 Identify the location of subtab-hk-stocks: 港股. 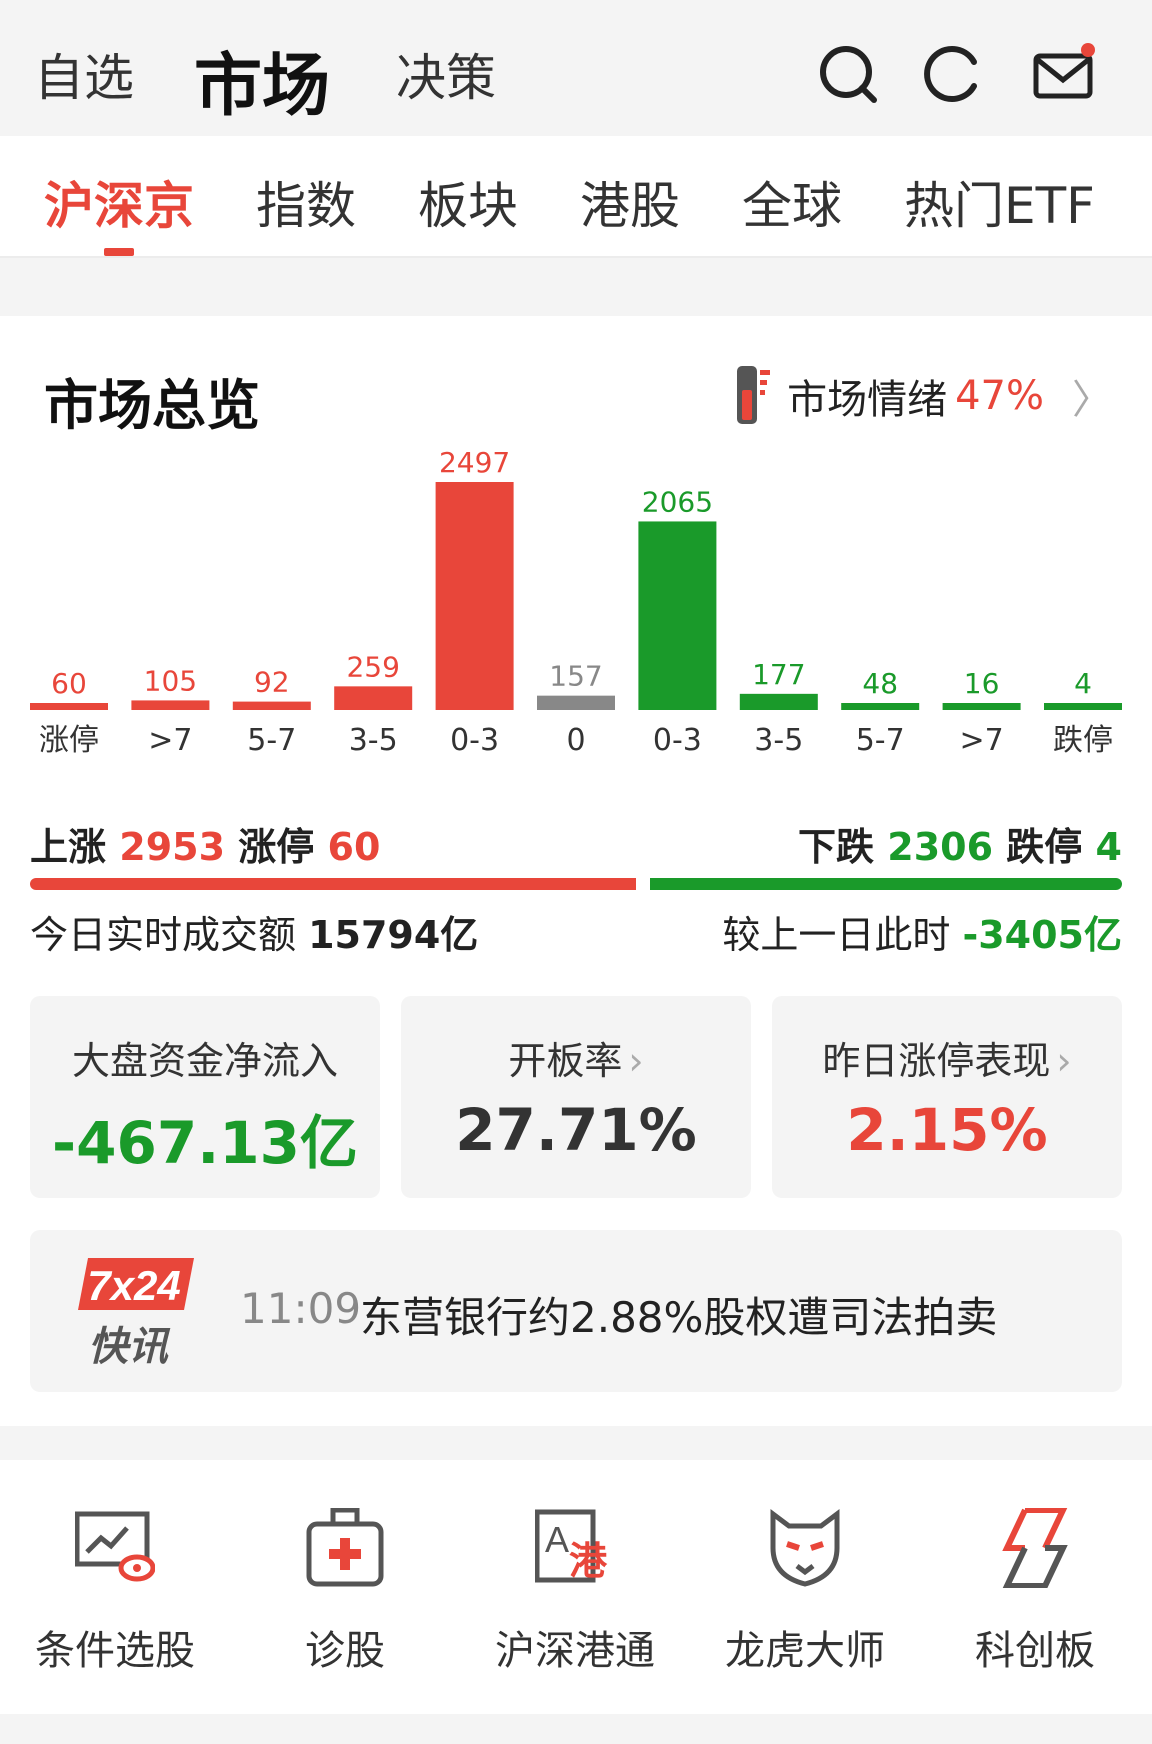
(630, 202).